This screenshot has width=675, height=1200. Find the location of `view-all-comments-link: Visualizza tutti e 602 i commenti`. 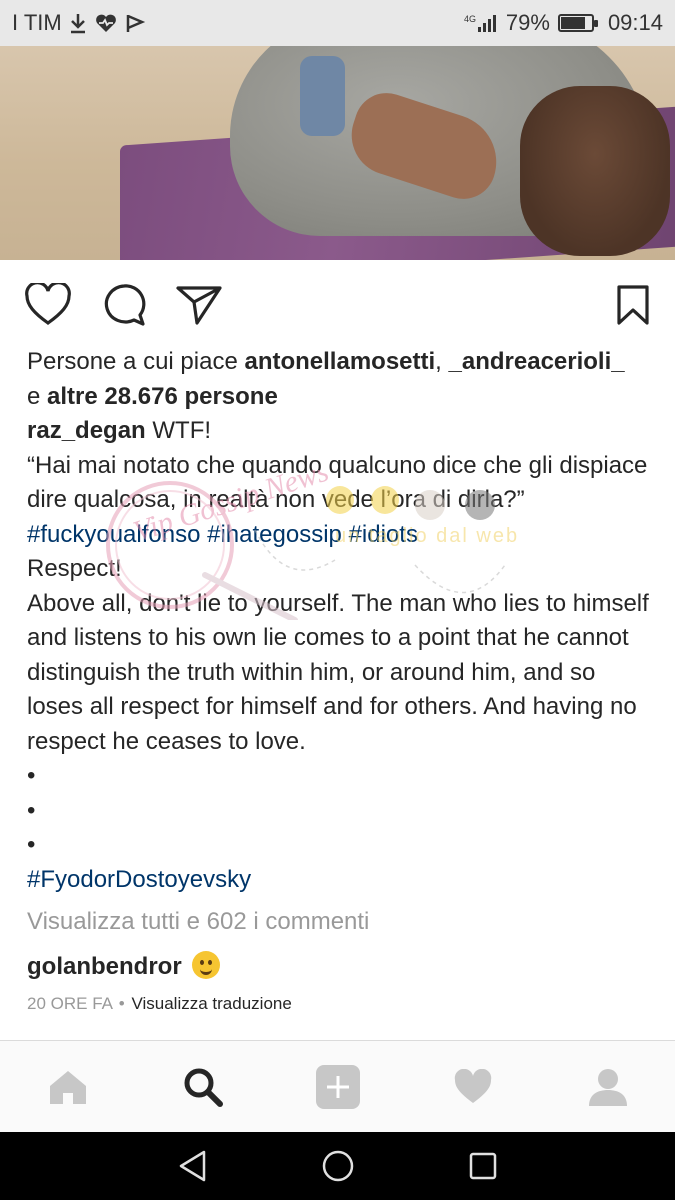

view-all-comments-link: Visualizza tutti e 602 i commenti is located at coordinates (339, 922).